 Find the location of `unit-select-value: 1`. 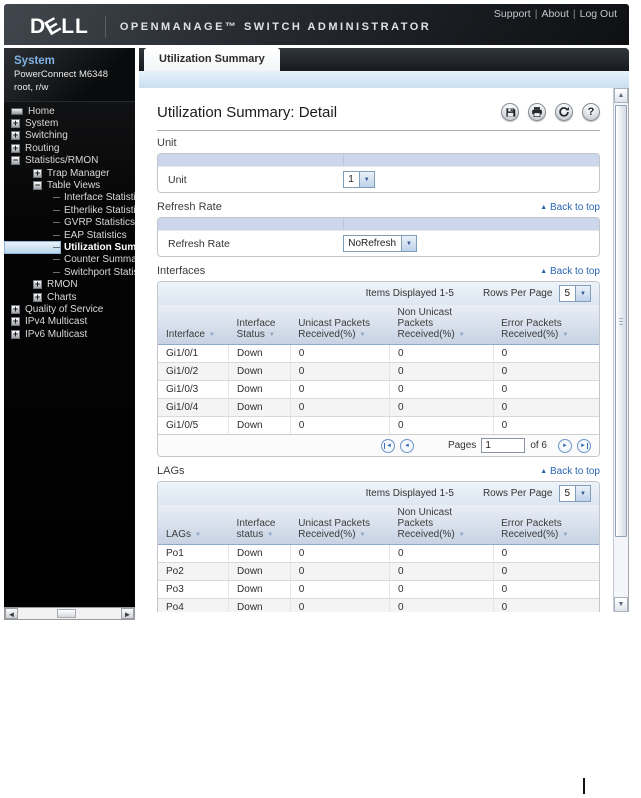

unit-select-value: 1 is located at coordinates (351, 179).